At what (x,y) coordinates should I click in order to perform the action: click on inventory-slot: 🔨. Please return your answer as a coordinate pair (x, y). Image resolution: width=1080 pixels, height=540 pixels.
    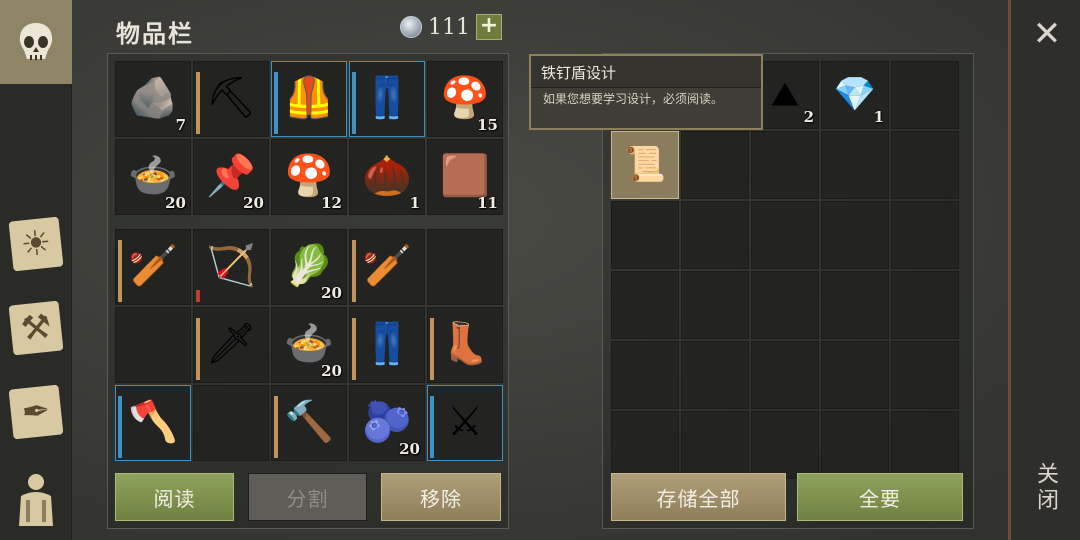
    Looking at the image, I should click on (309, 423).